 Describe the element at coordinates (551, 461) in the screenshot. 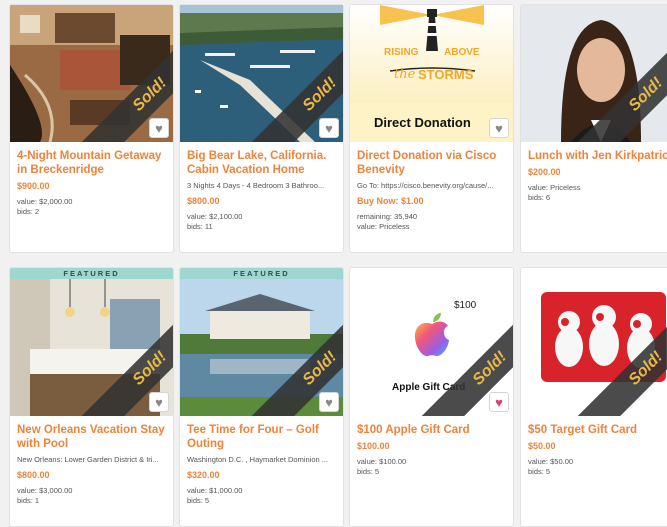

I see `item-value: value: $50.00` at that location.